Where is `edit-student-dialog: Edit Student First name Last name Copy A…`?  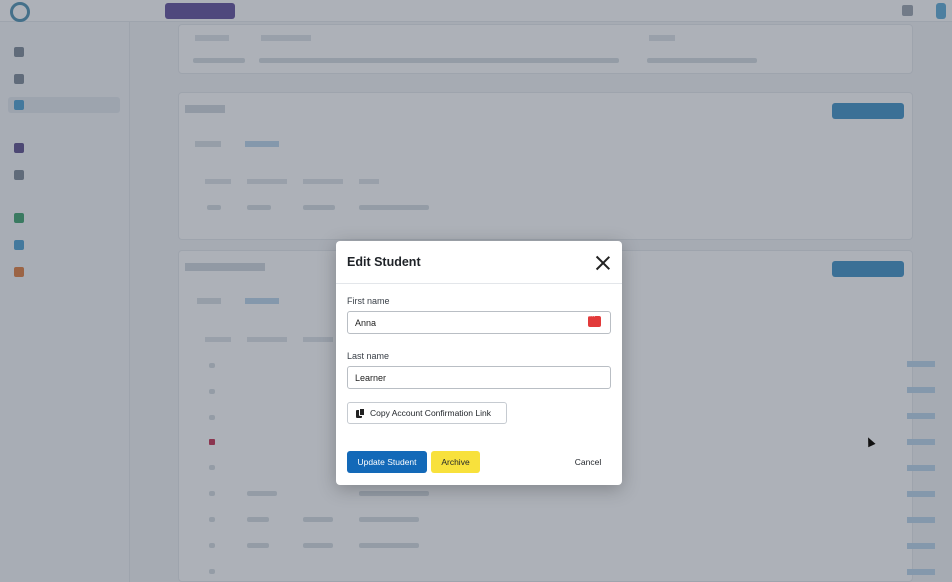 edit-student-dialog: Edit Student First name Last name Copy A… is located at coordinates (479, 363).